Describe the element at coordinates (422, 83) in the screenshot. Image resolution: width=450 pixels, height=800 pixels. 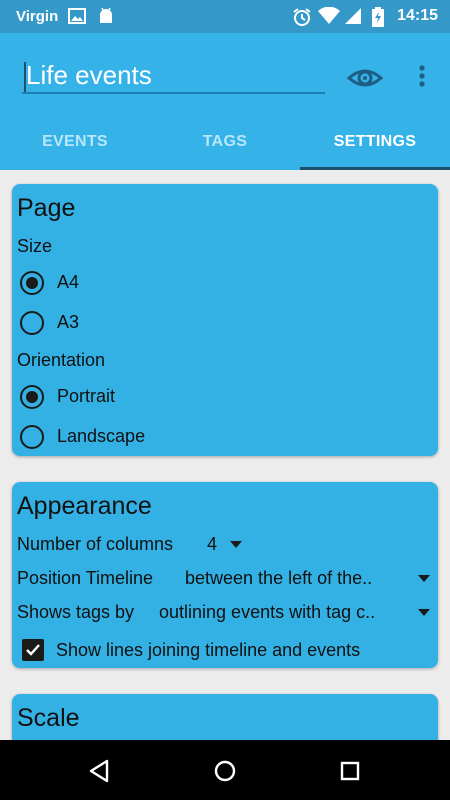
I see `more-vert-icon` at that location.